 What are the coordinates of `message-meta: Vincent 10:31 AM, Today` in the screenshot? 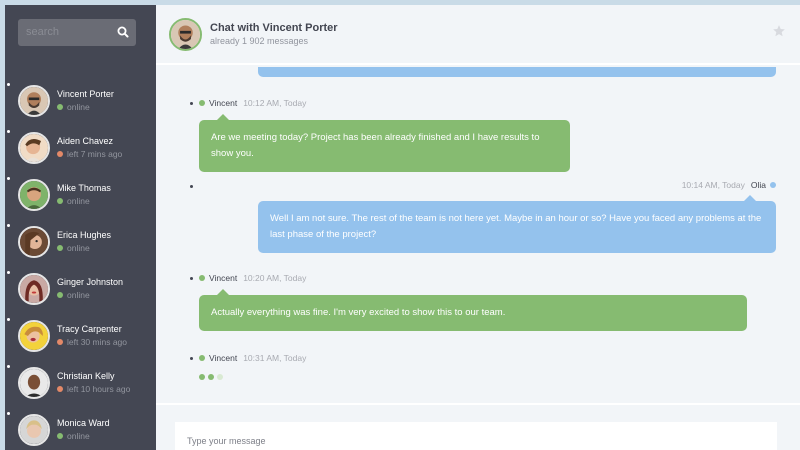 It's located at (252, 358).